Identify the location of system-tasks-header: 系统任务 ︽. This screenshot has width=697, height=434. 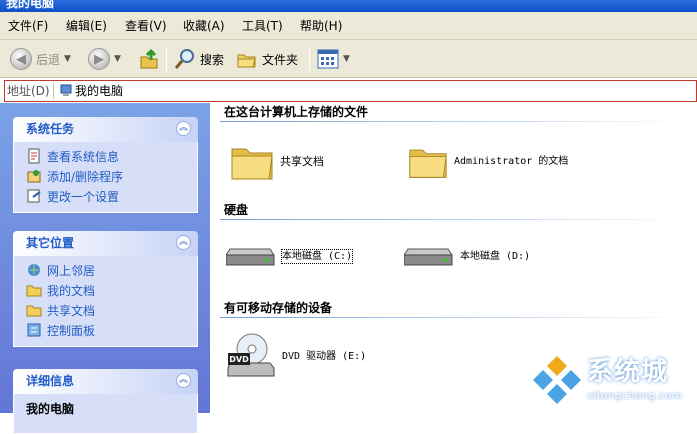
(105, 129).